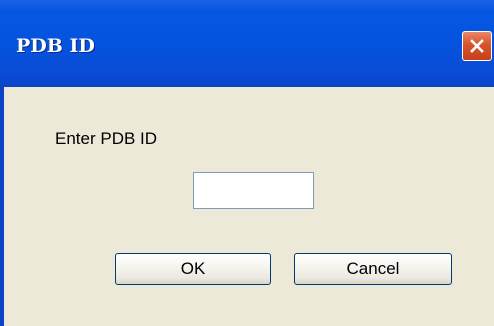  I want to click on pdb-id-input, so click(253, 190).